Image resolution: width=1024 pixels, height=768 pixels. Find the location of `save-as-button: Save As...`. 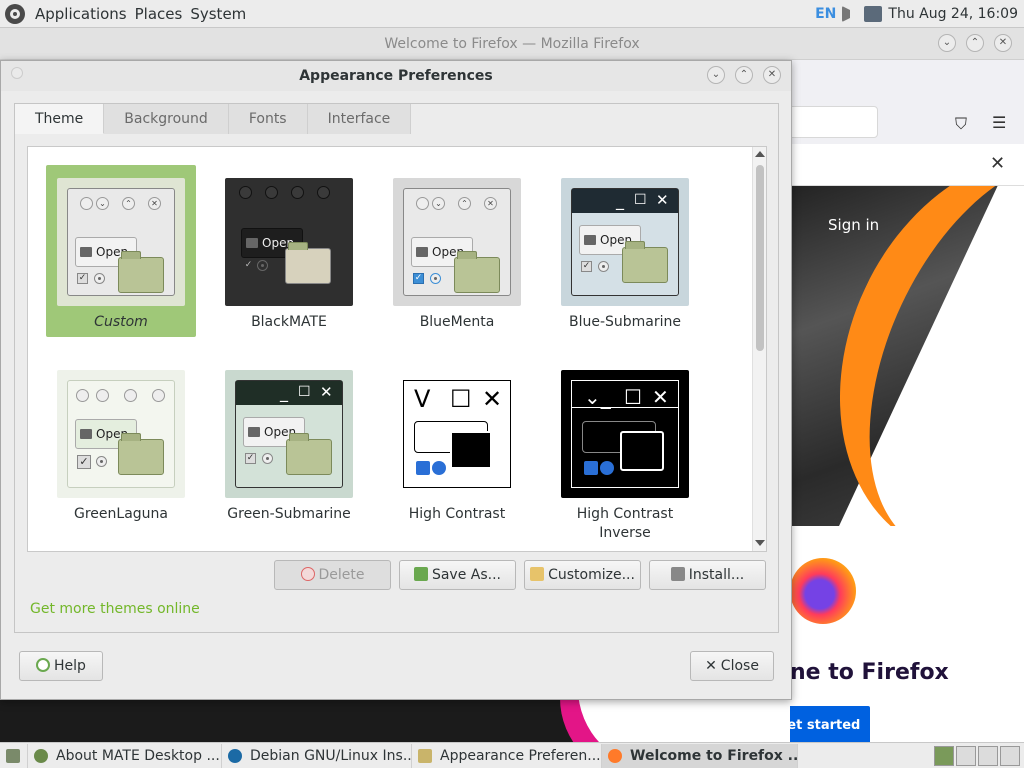

save-as-button: Save As... is located at coordinates (457, 575).